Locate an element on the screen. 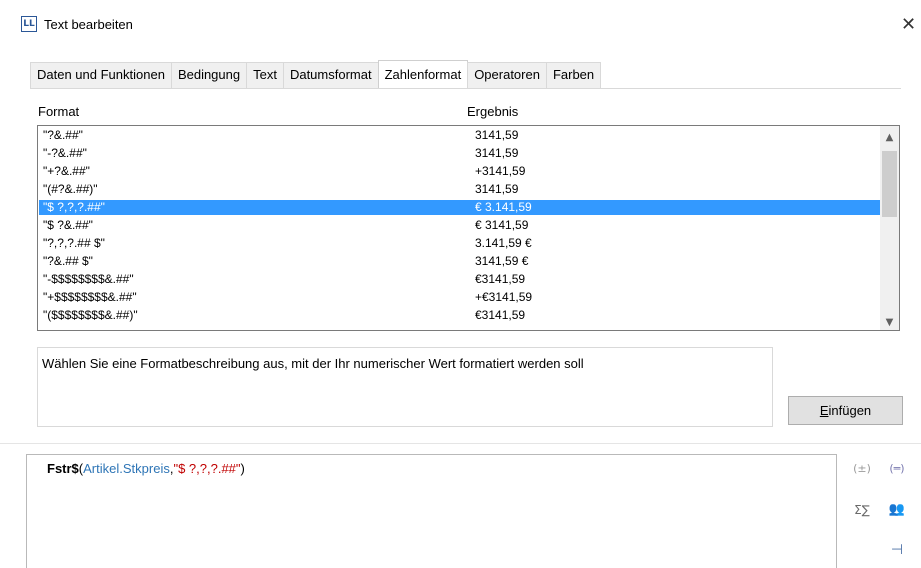 This screenshot has height=568, width=921. insert-button-label: infügen is located at coordinates (850, 410).